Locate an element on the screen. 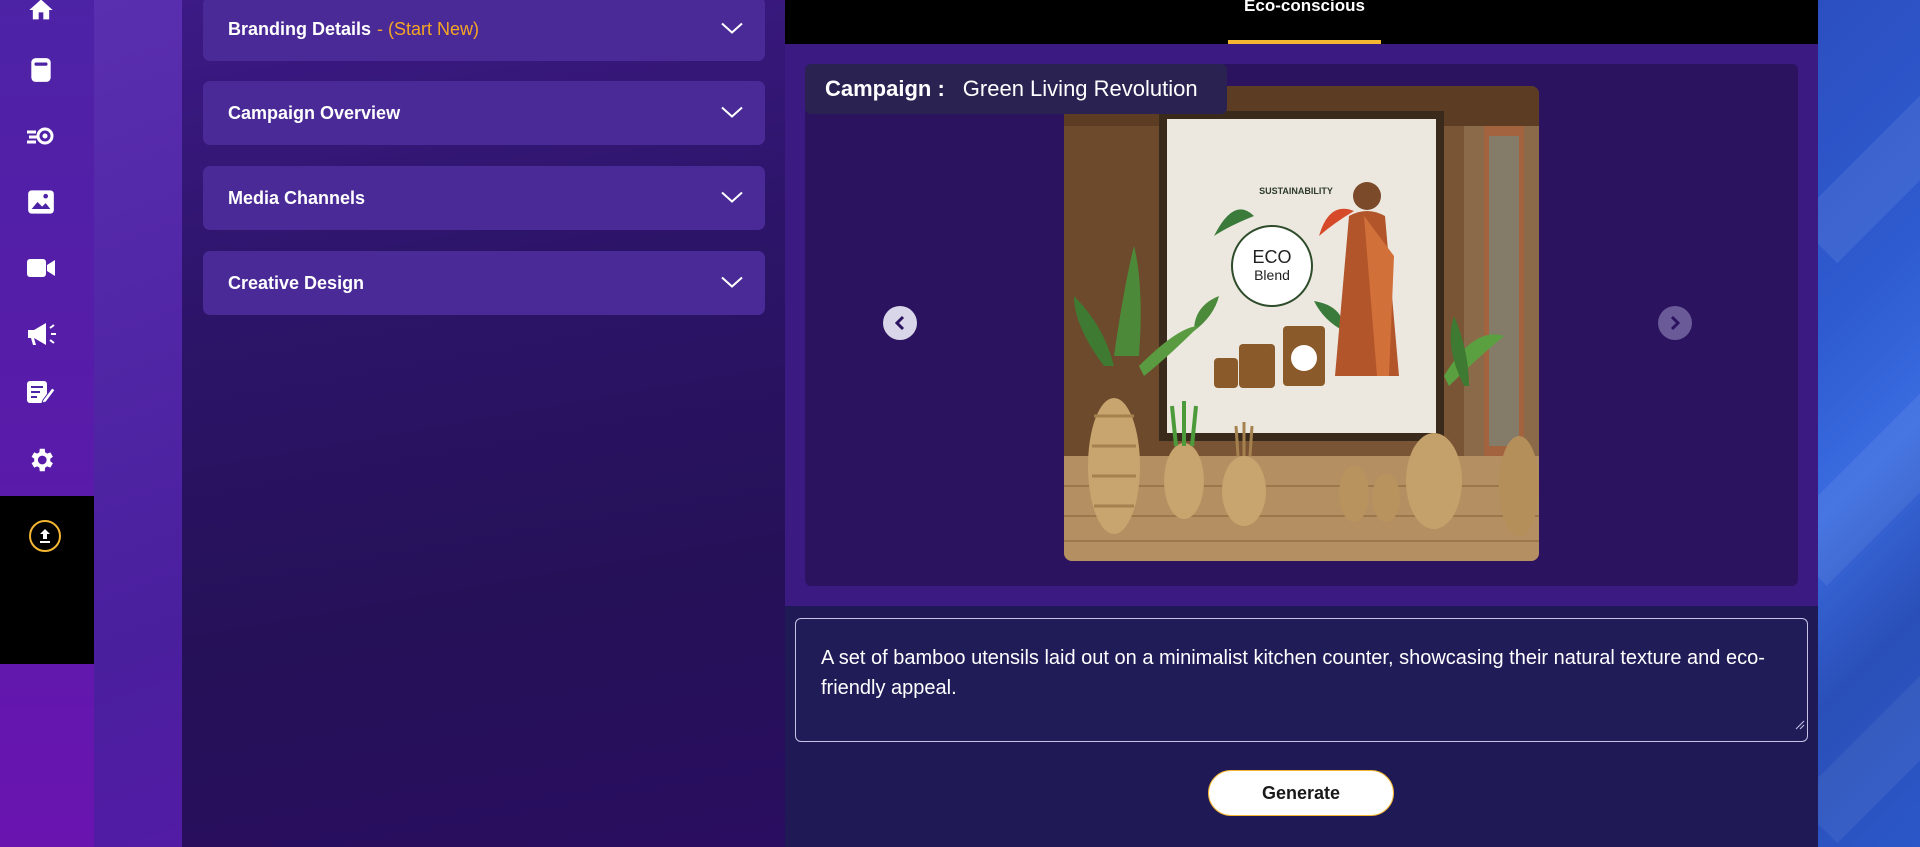  campaign-name: Green Living Revolution is located at coordinates (1080, 88).